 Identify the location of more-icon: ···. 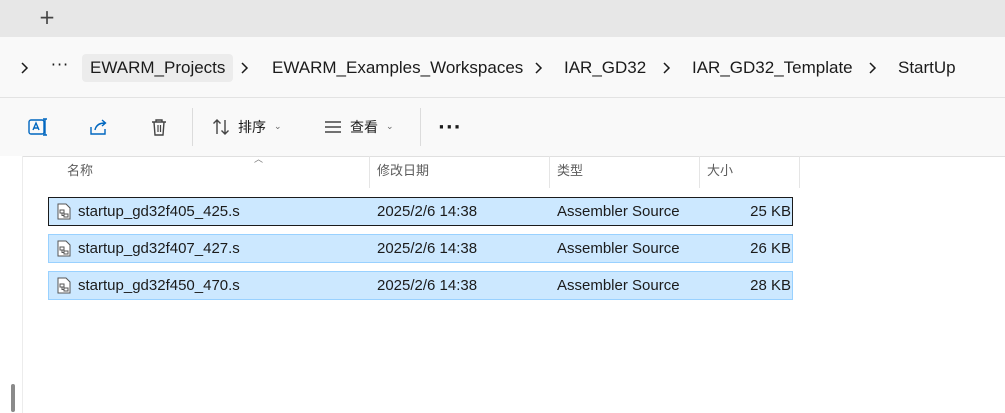
(450, 127).